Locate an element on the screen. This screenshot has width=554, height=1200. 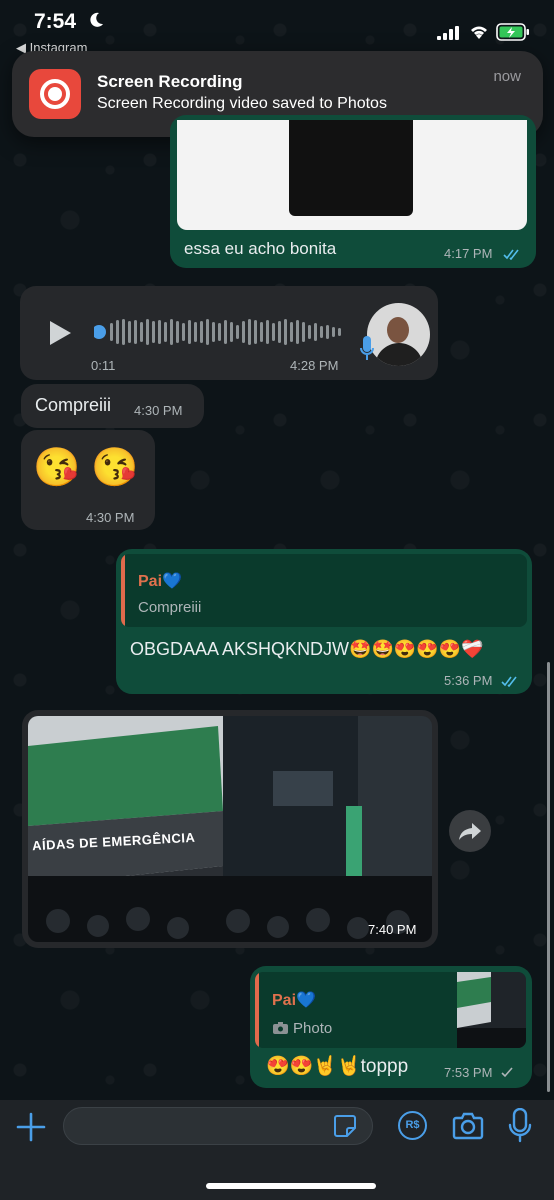
message-text: OBGDAAA AKSHQKNDJW🤩🤩😍😍😍❤️‍🩹 is located at coordinates (307, 649).